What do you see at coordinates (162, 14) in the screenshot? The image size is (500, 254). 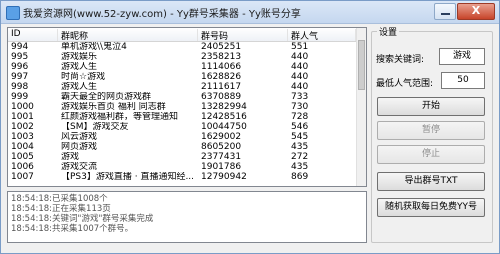 I see `window-title: 我爱资源网(www.52-zyw.com) - Yy群号采集器 - Yy账号分享` at bounding box center [162, 14].